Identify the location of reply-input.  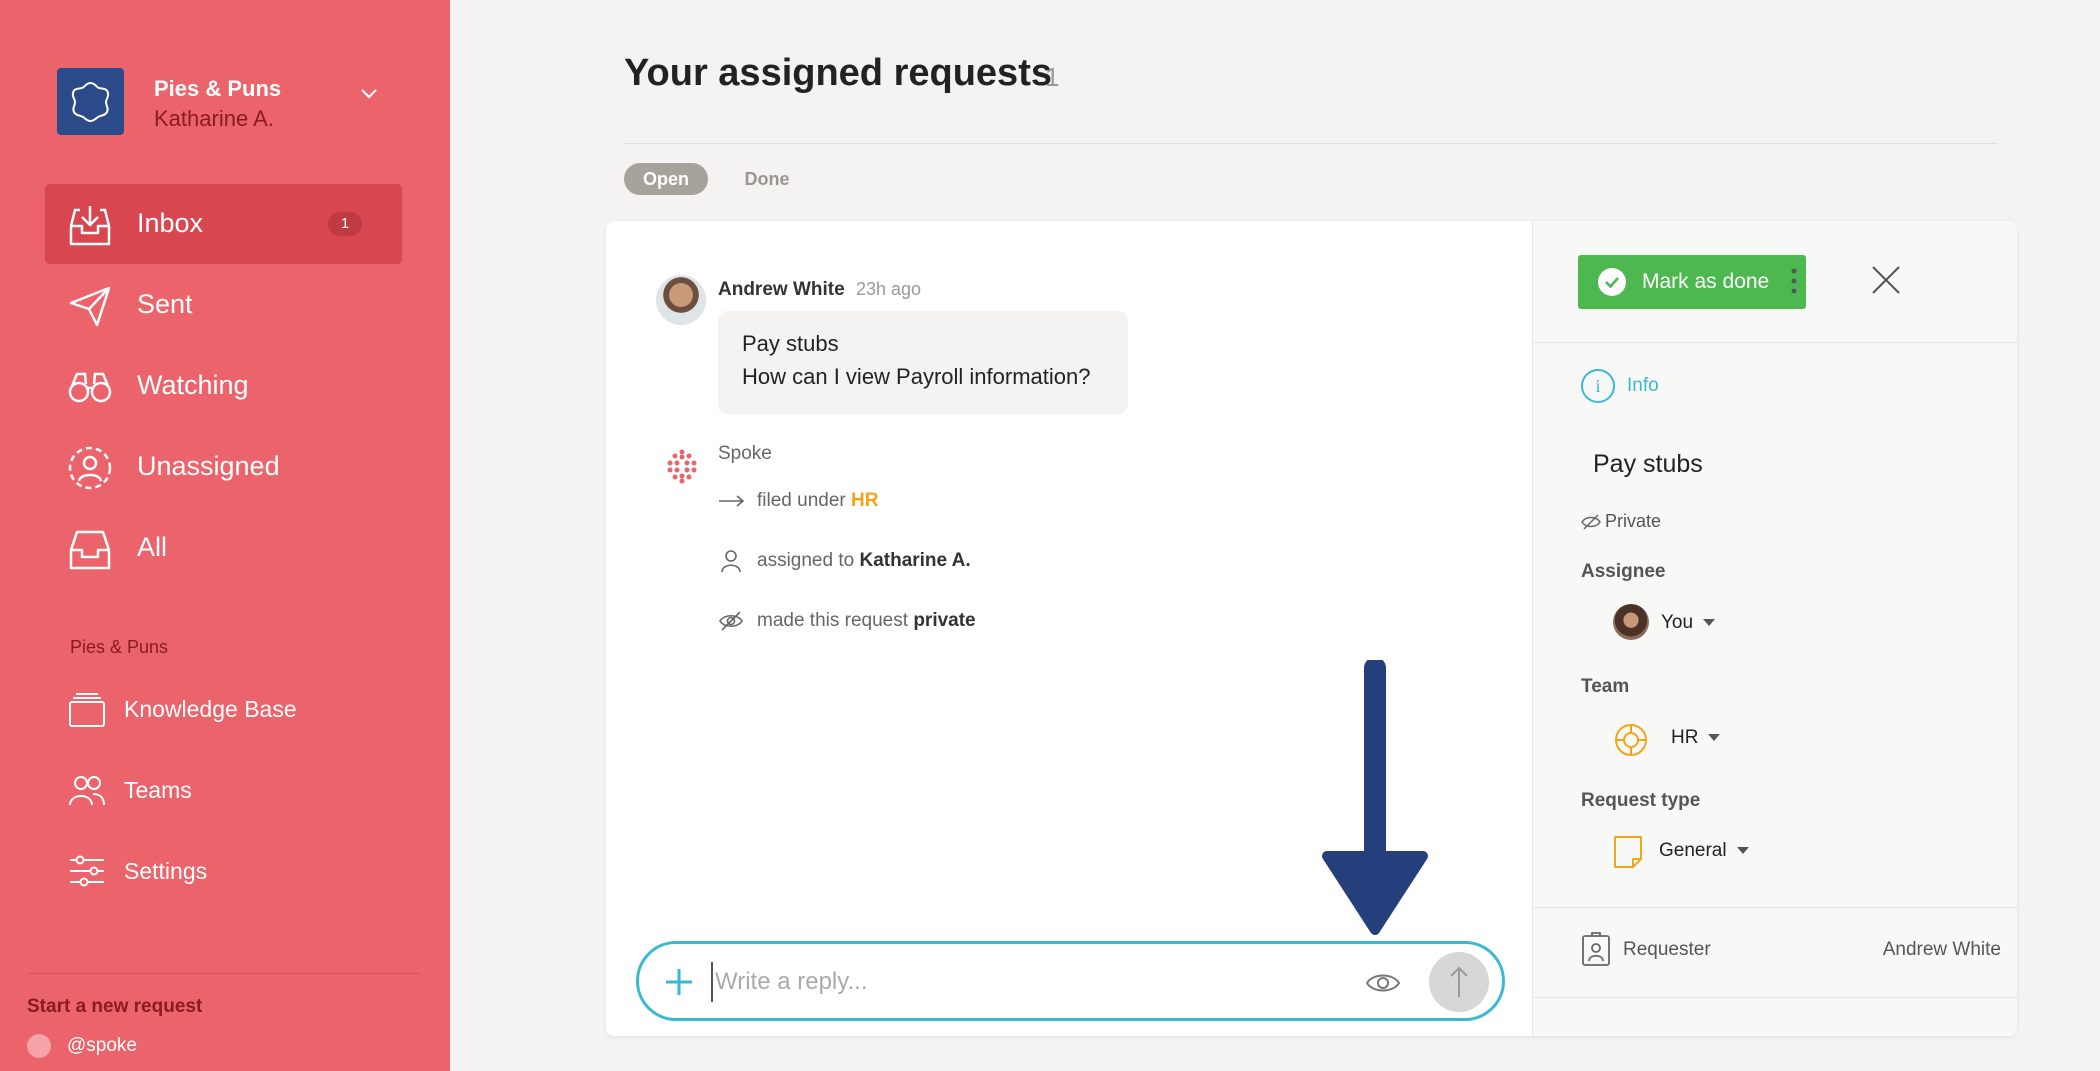
(1011, 982).